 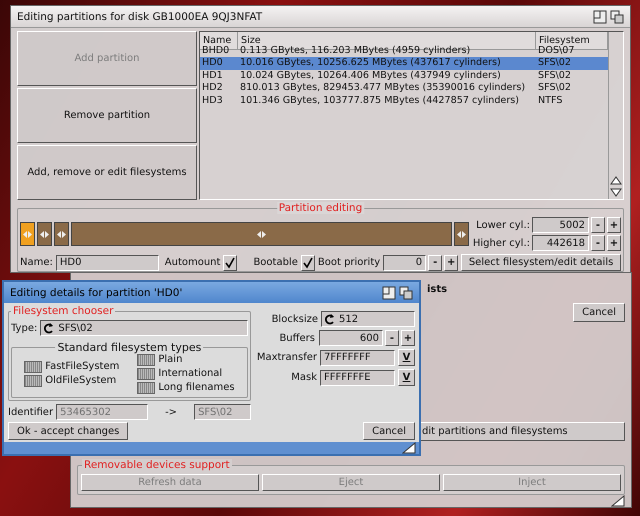 What do you see at coordinates (219, 76) in the screenshot?
I see `table-cell: HD1` at bounding box center [219, 76].